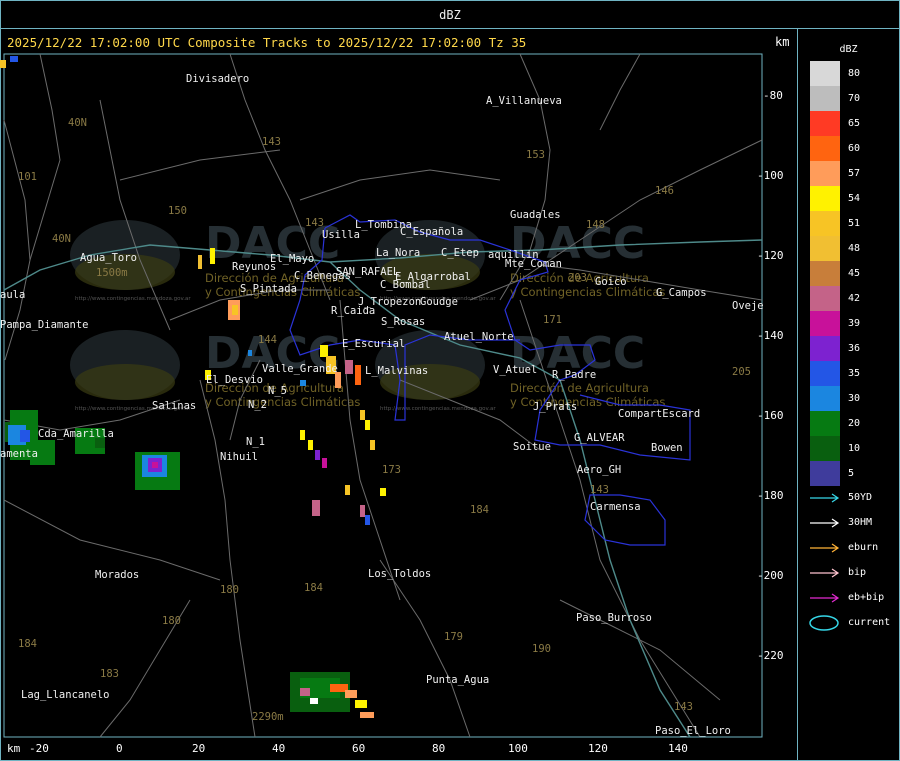 Image resolution: width=900 pixels, height=761 pixels. I want to click on svg-text: 190, so click(541, 649).